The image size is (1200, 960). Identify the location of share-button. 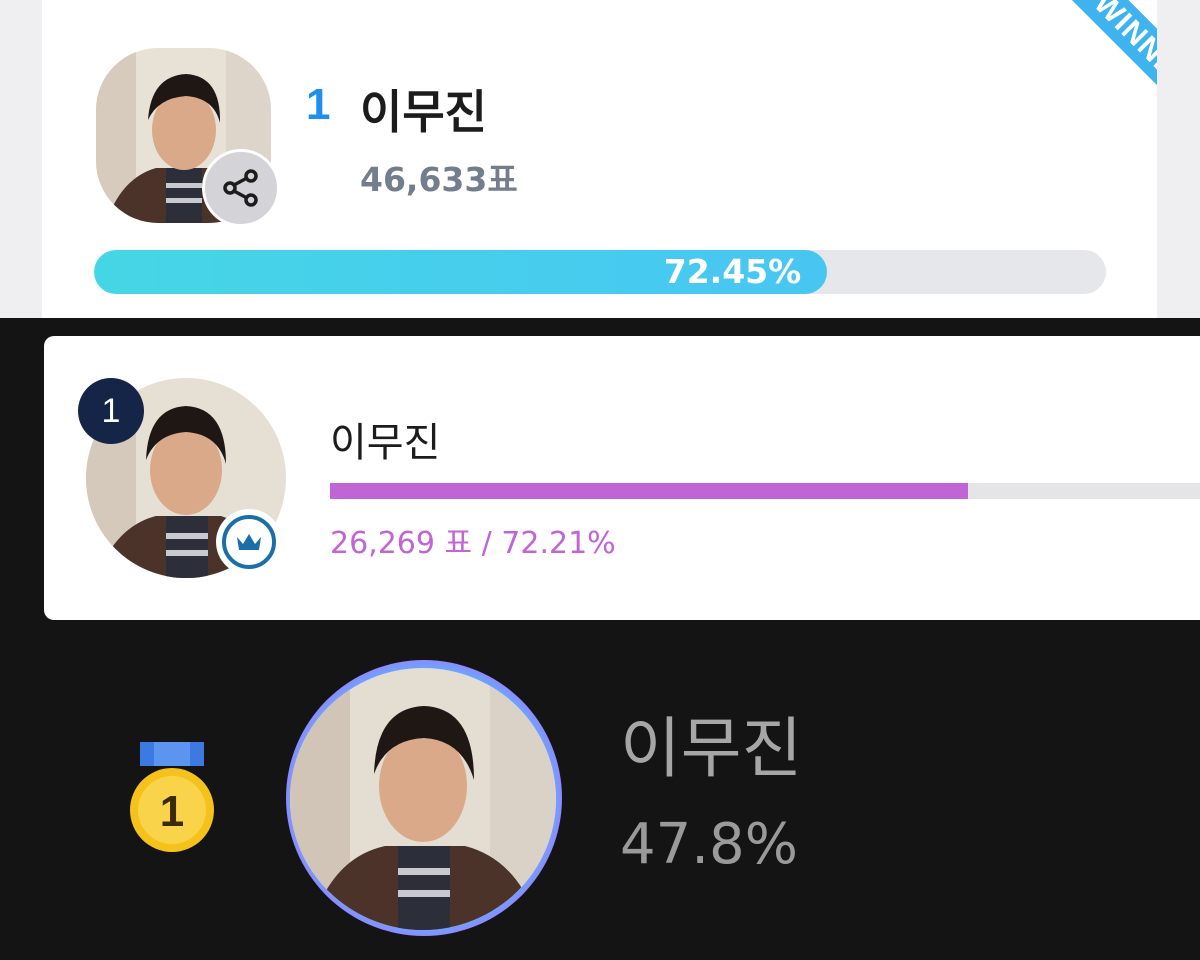
(241, 188).